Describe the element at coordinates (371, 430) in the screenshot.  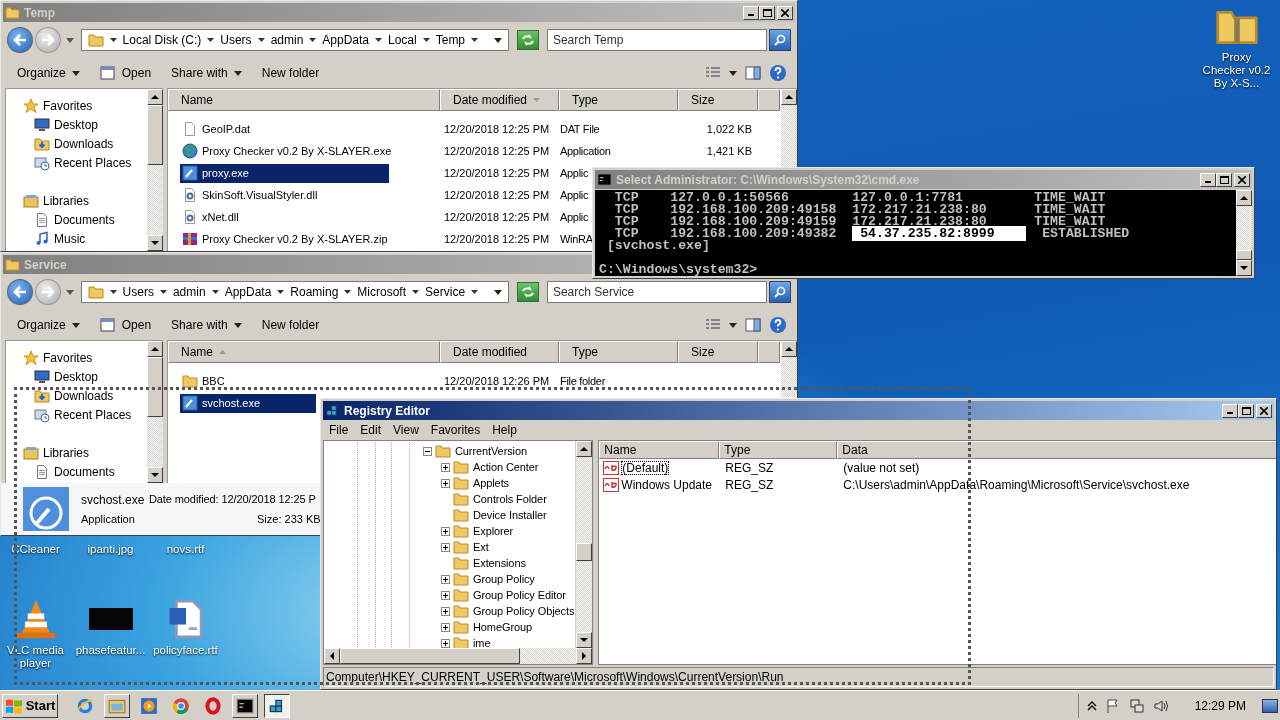
I see `menu-item: Edit` at that location.